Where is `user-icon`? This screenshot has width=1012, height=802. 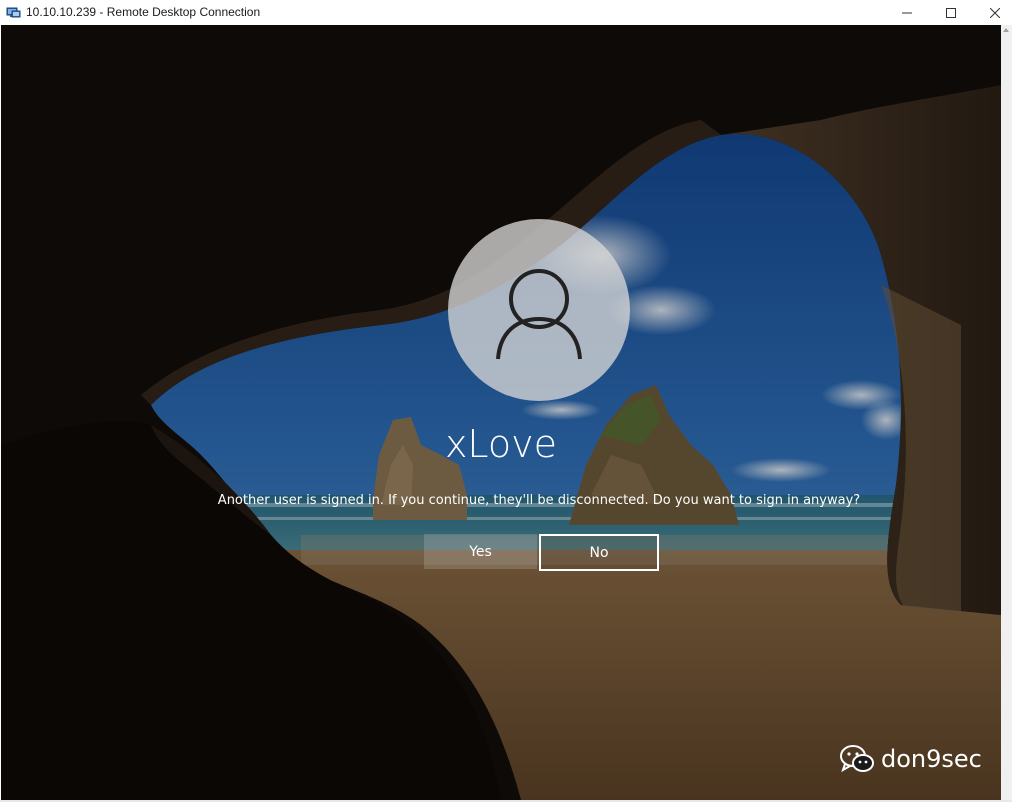 user-icon is located at coordinates (539, 314).